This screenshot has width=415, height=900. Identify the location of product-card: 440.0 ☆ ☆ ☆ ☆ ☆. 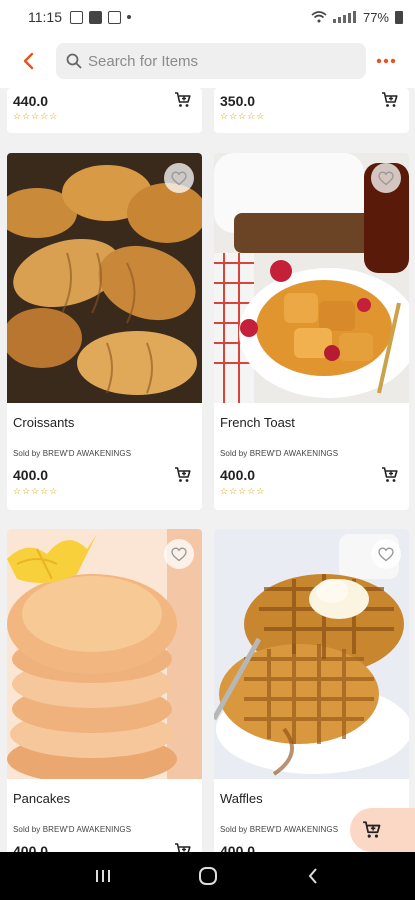
(104, 110).